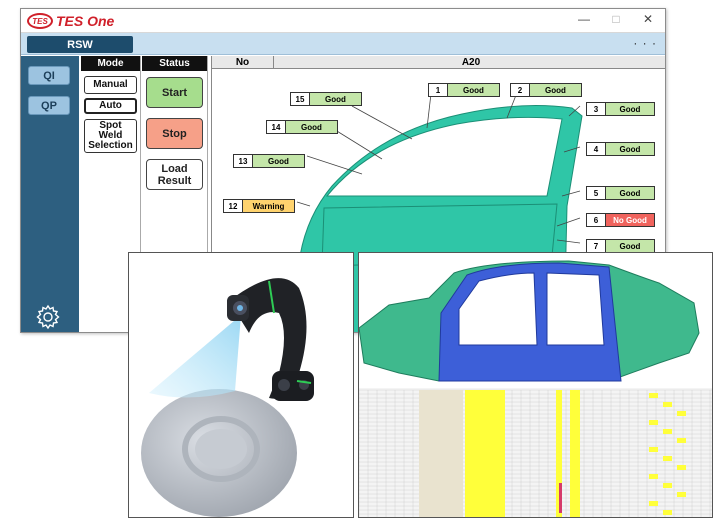  What do you see at coordinates (243, 161) in the screenshot?
I see `weld-number: 13` at bounding box center [243, 161].